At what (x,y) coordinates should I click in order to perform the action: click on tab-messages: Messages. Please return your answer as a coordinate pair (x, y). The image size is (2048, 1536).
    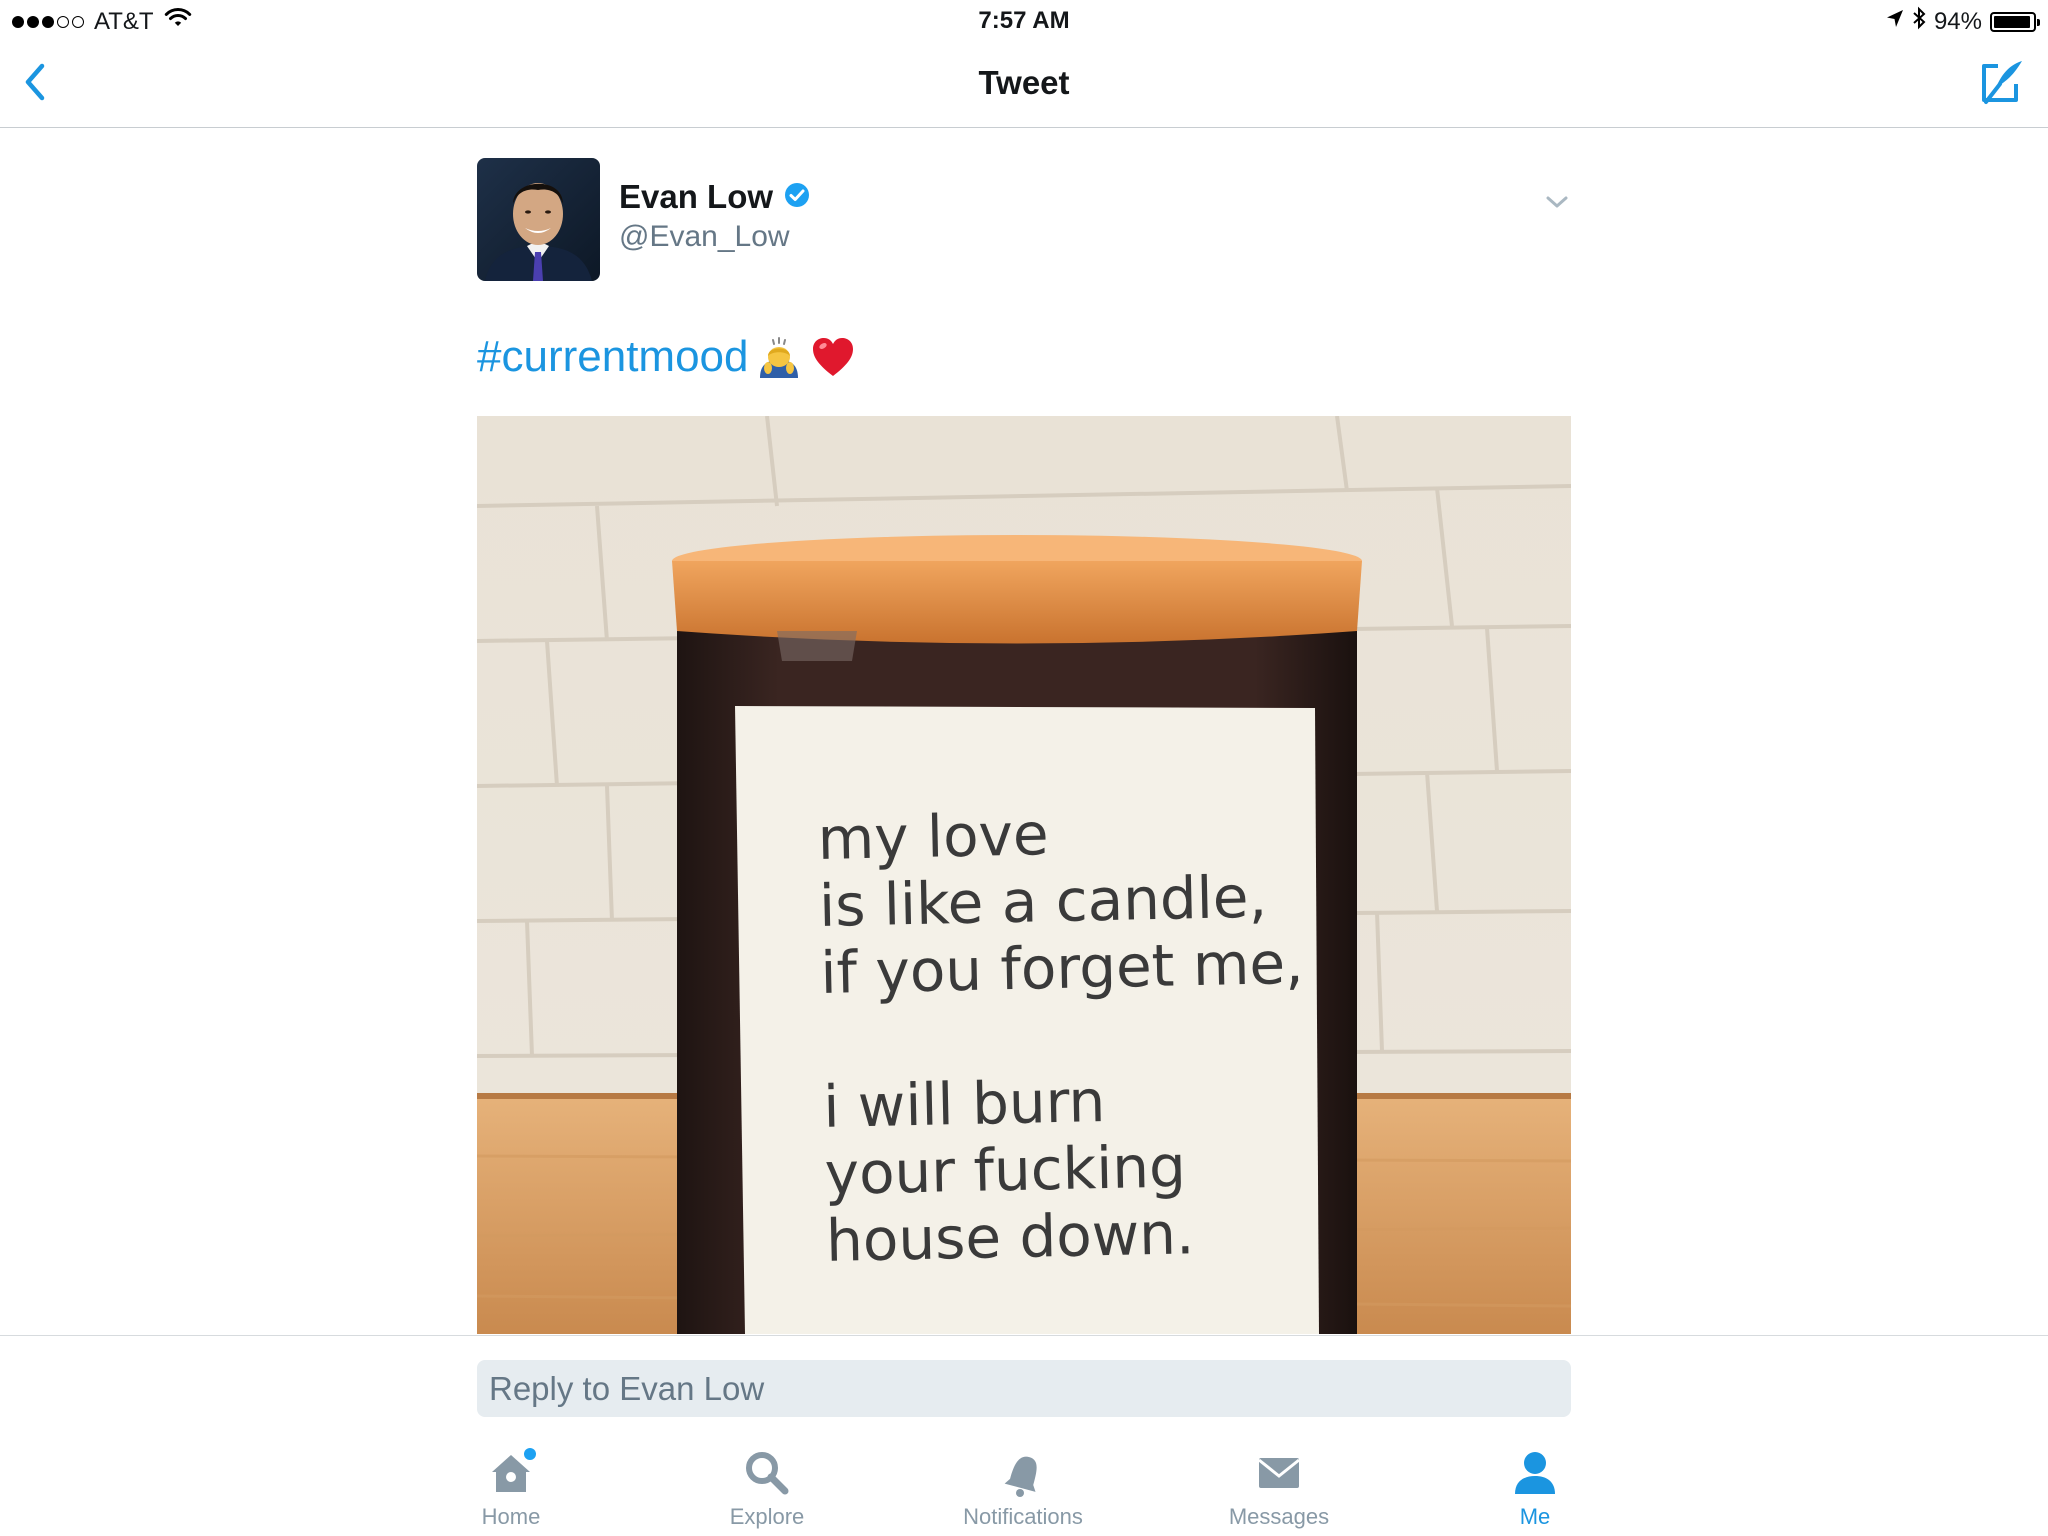
    Looking at the image, I should click on (1279, 1489).